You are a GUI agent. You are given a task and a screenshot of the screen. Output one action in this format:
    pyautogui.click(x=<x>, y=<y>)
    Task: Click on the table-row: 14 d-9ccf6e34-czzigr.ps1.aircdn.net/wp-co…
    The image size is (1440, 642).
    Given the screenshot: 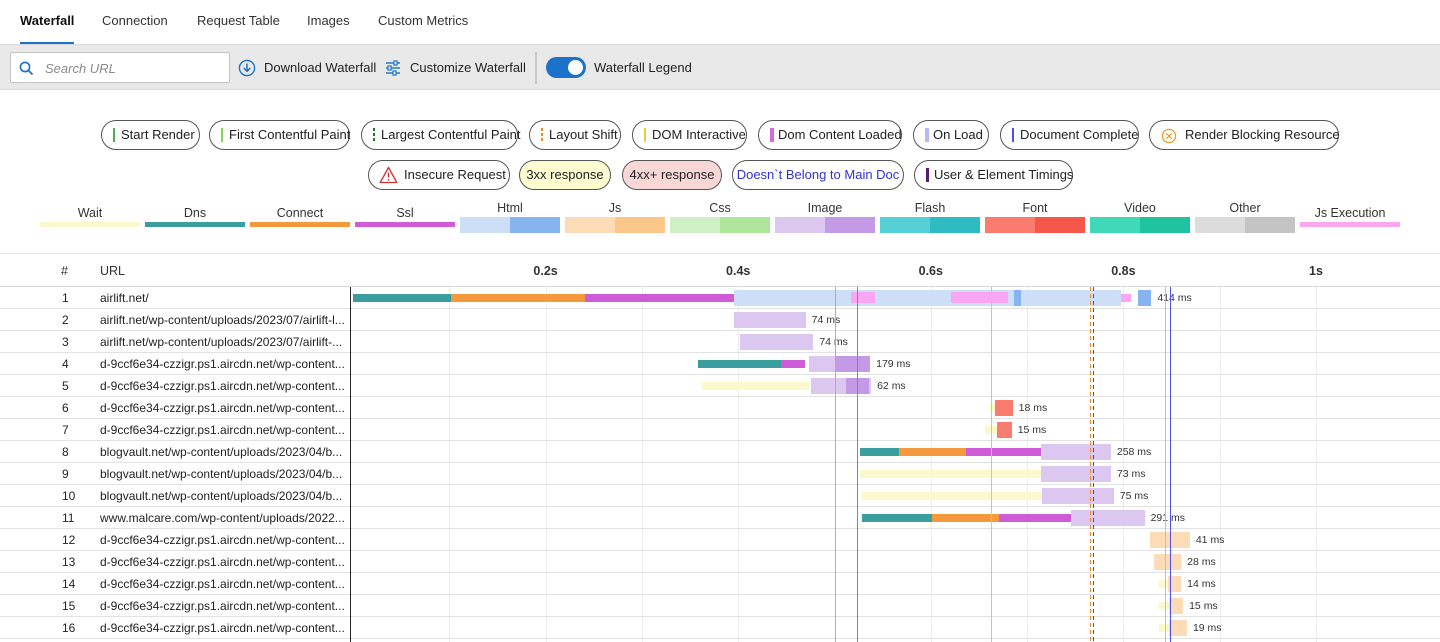 What is the action you would take?
    pyautogui.click(x=720, y=584)
    